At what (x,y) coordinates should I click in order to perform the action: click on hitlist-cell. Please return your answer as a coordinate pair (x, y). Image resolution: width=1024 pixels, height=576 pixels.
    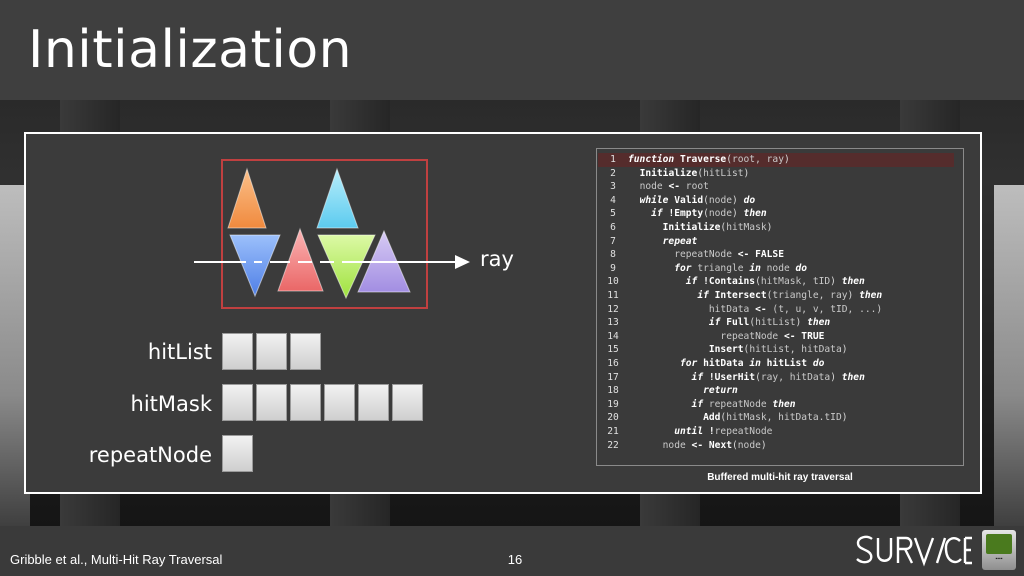
    Looking at the image, I should click on (305, 351).